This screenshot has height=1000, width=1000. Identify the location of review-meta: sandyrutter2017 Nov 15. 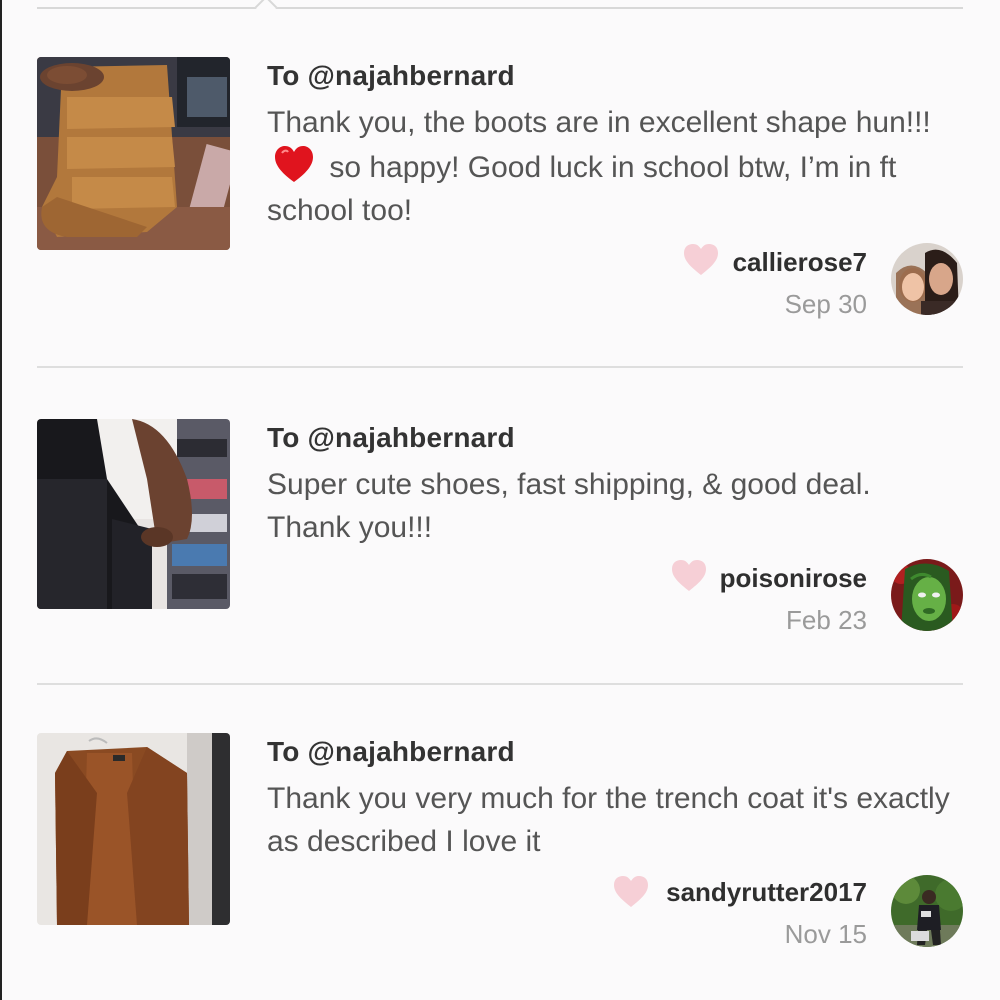
(766, 913).